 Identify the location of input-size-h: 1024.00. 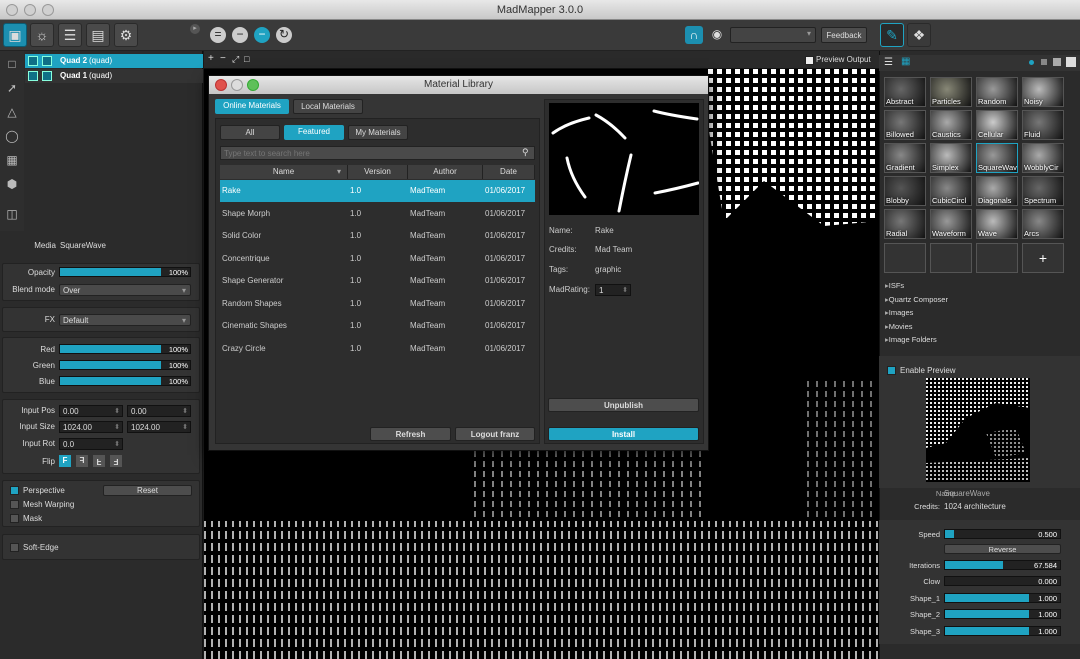
(159, 427).